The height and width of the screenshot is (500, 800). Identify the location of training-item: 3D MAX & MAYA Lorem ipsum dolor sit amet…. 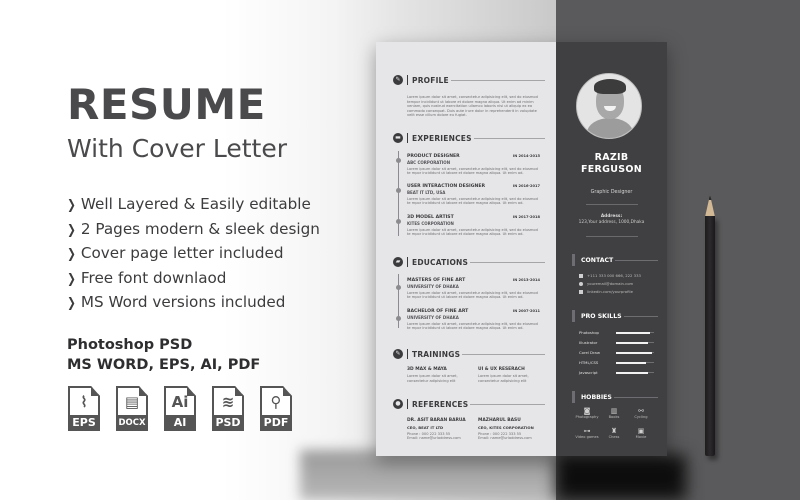
(432, 375).